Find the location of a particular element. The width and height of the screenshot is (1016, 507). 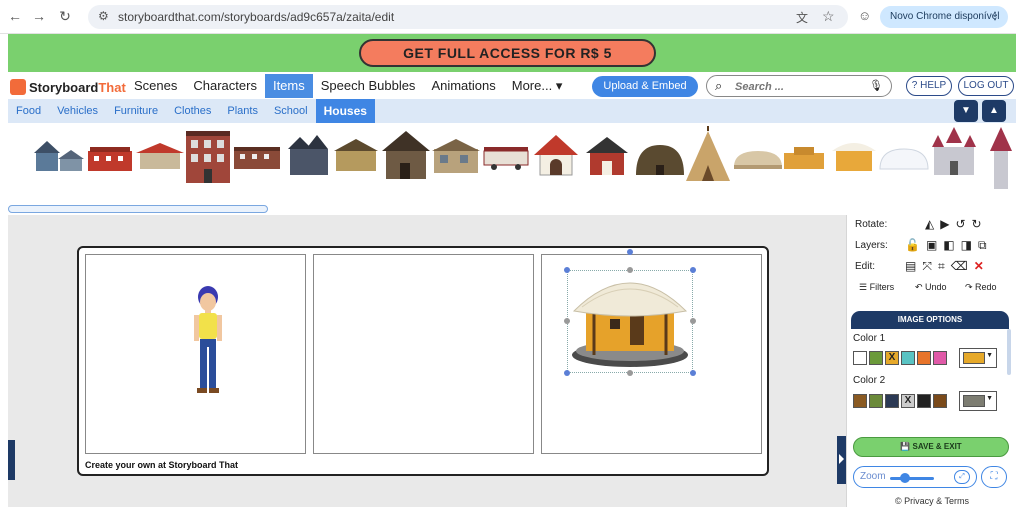

search-input is located at coordinates (800, 86).